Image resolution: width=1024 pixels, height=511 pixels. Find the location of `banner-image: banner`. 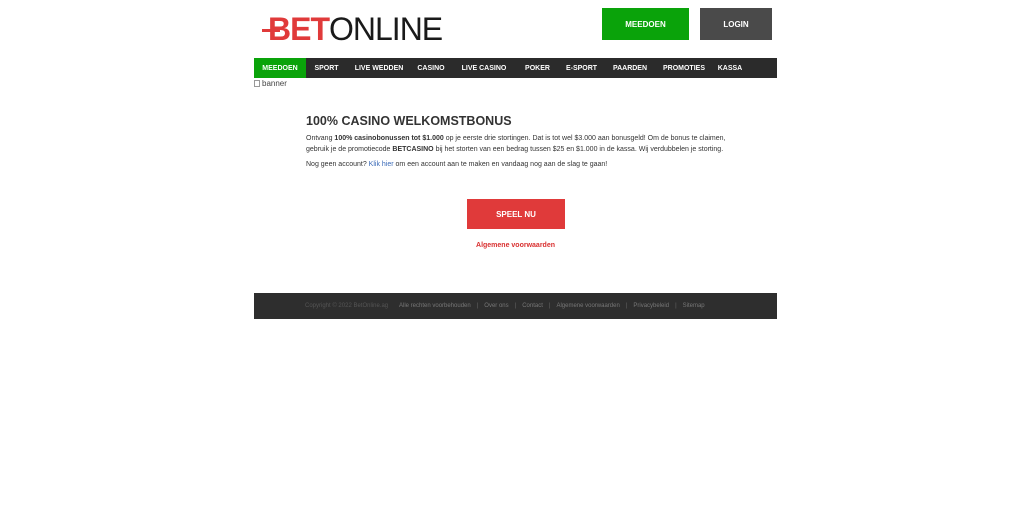

banner-image: banner is located at coordinates (270, 83).